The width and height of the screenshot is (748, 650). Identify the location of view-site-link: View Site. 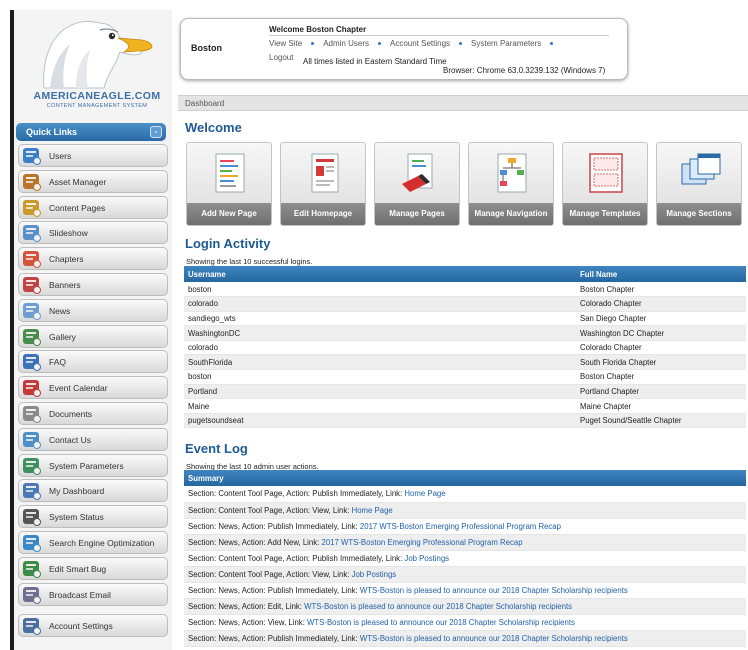
(285, 43).